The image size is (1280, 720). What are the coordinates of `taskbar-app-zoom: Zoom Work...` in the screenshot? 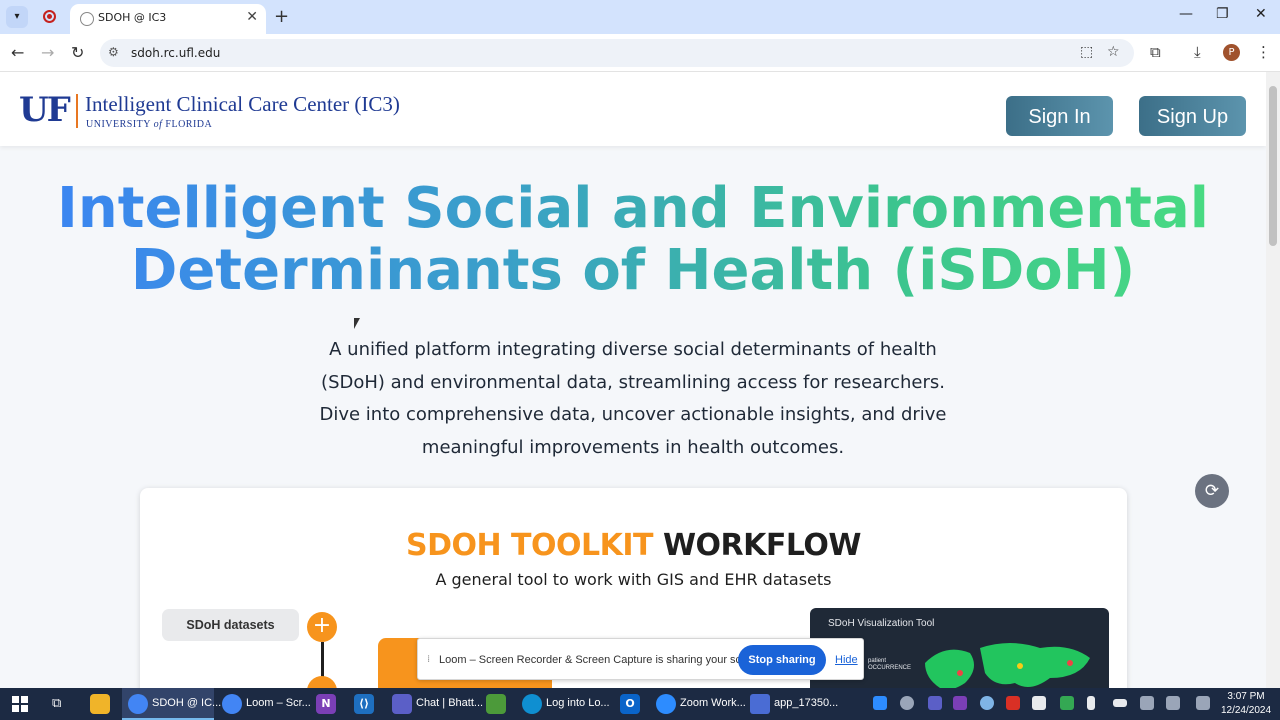 It's located at (698, 704).